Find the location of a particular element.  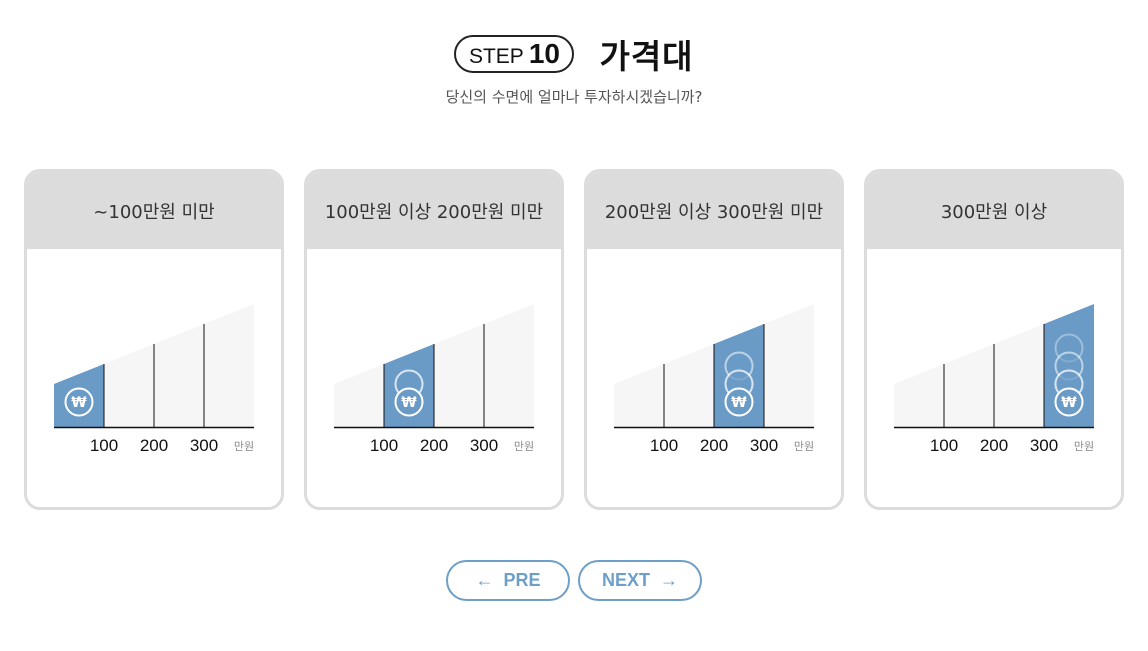

price-option-card-200-300: 200만원 이상 300만원 미만 ₩100 200 300 만원 is located at coordinates (714, 339).